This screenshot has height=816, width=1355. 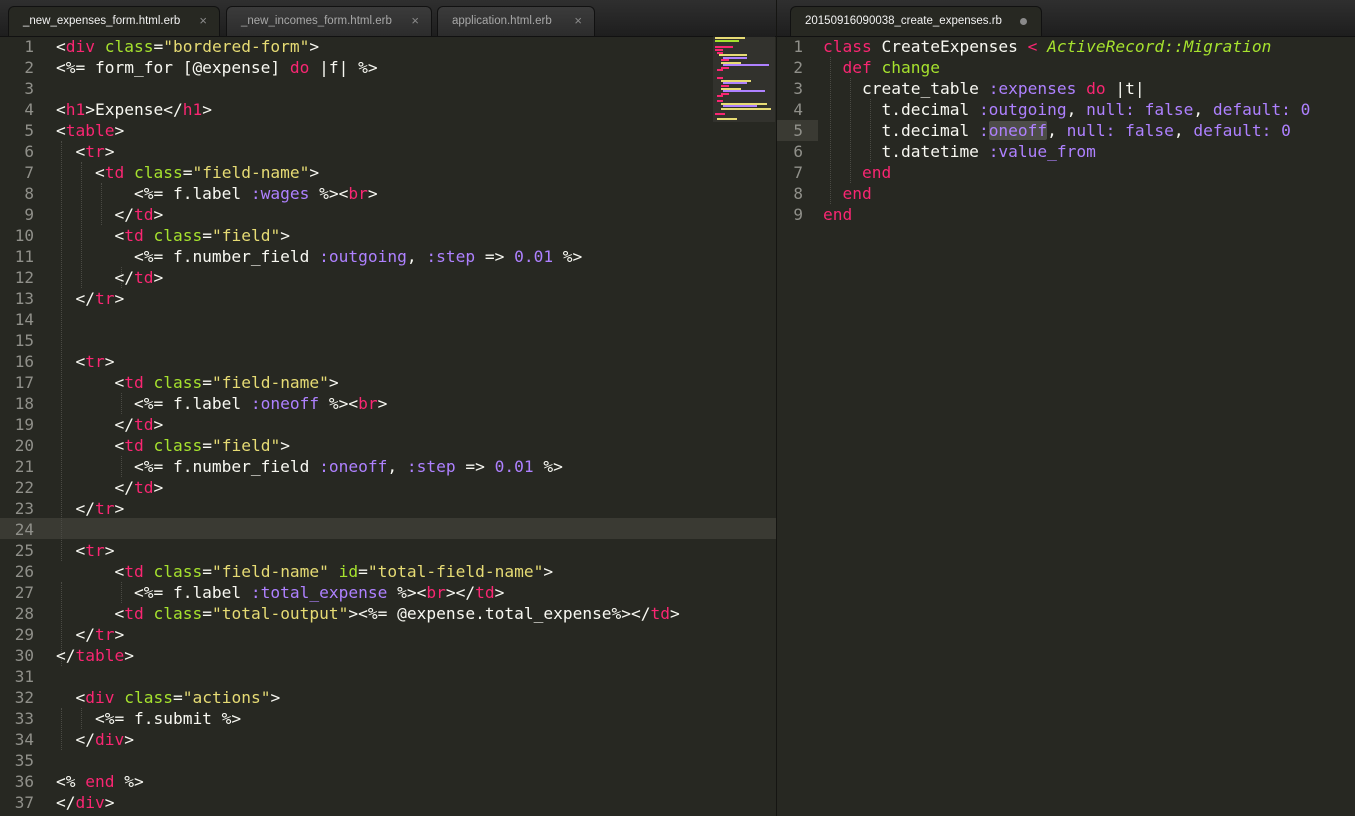 I want to click on code-token: "actions", so click(x=226, y=697).